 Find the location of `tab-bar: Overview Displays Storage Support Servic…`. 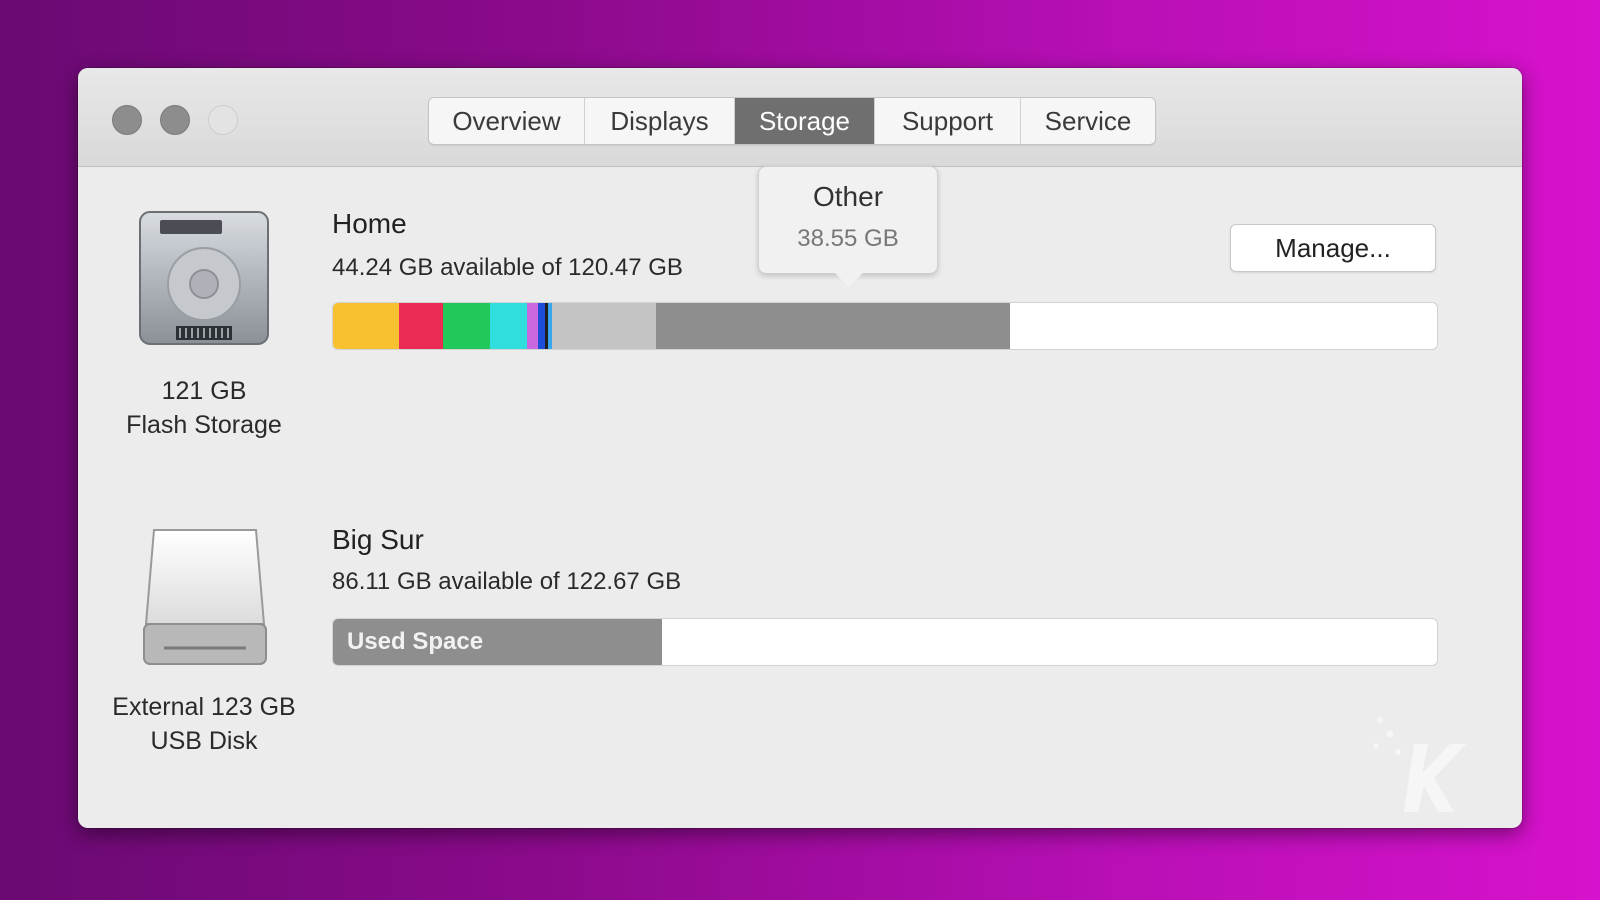

tab-bar: Overview Displays Storage Support Servic… is located at coordinates (792, 121).